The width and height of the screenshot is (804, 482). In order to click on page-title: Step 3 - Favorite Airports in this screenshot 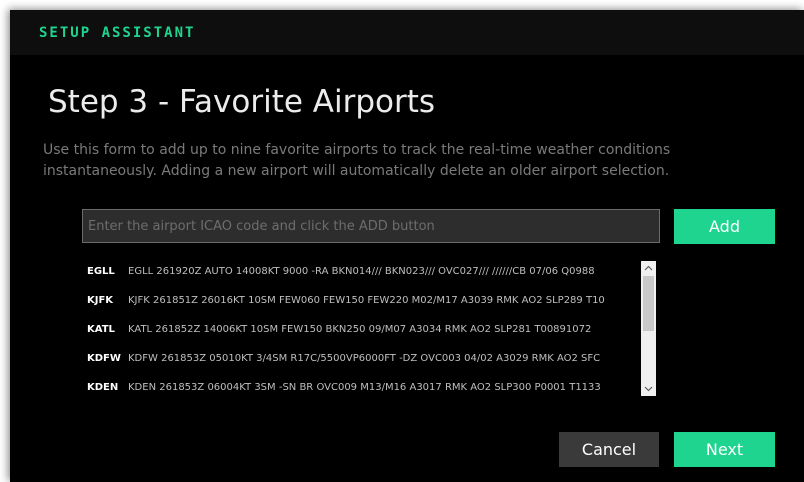, I will do `click(242, 102)`.